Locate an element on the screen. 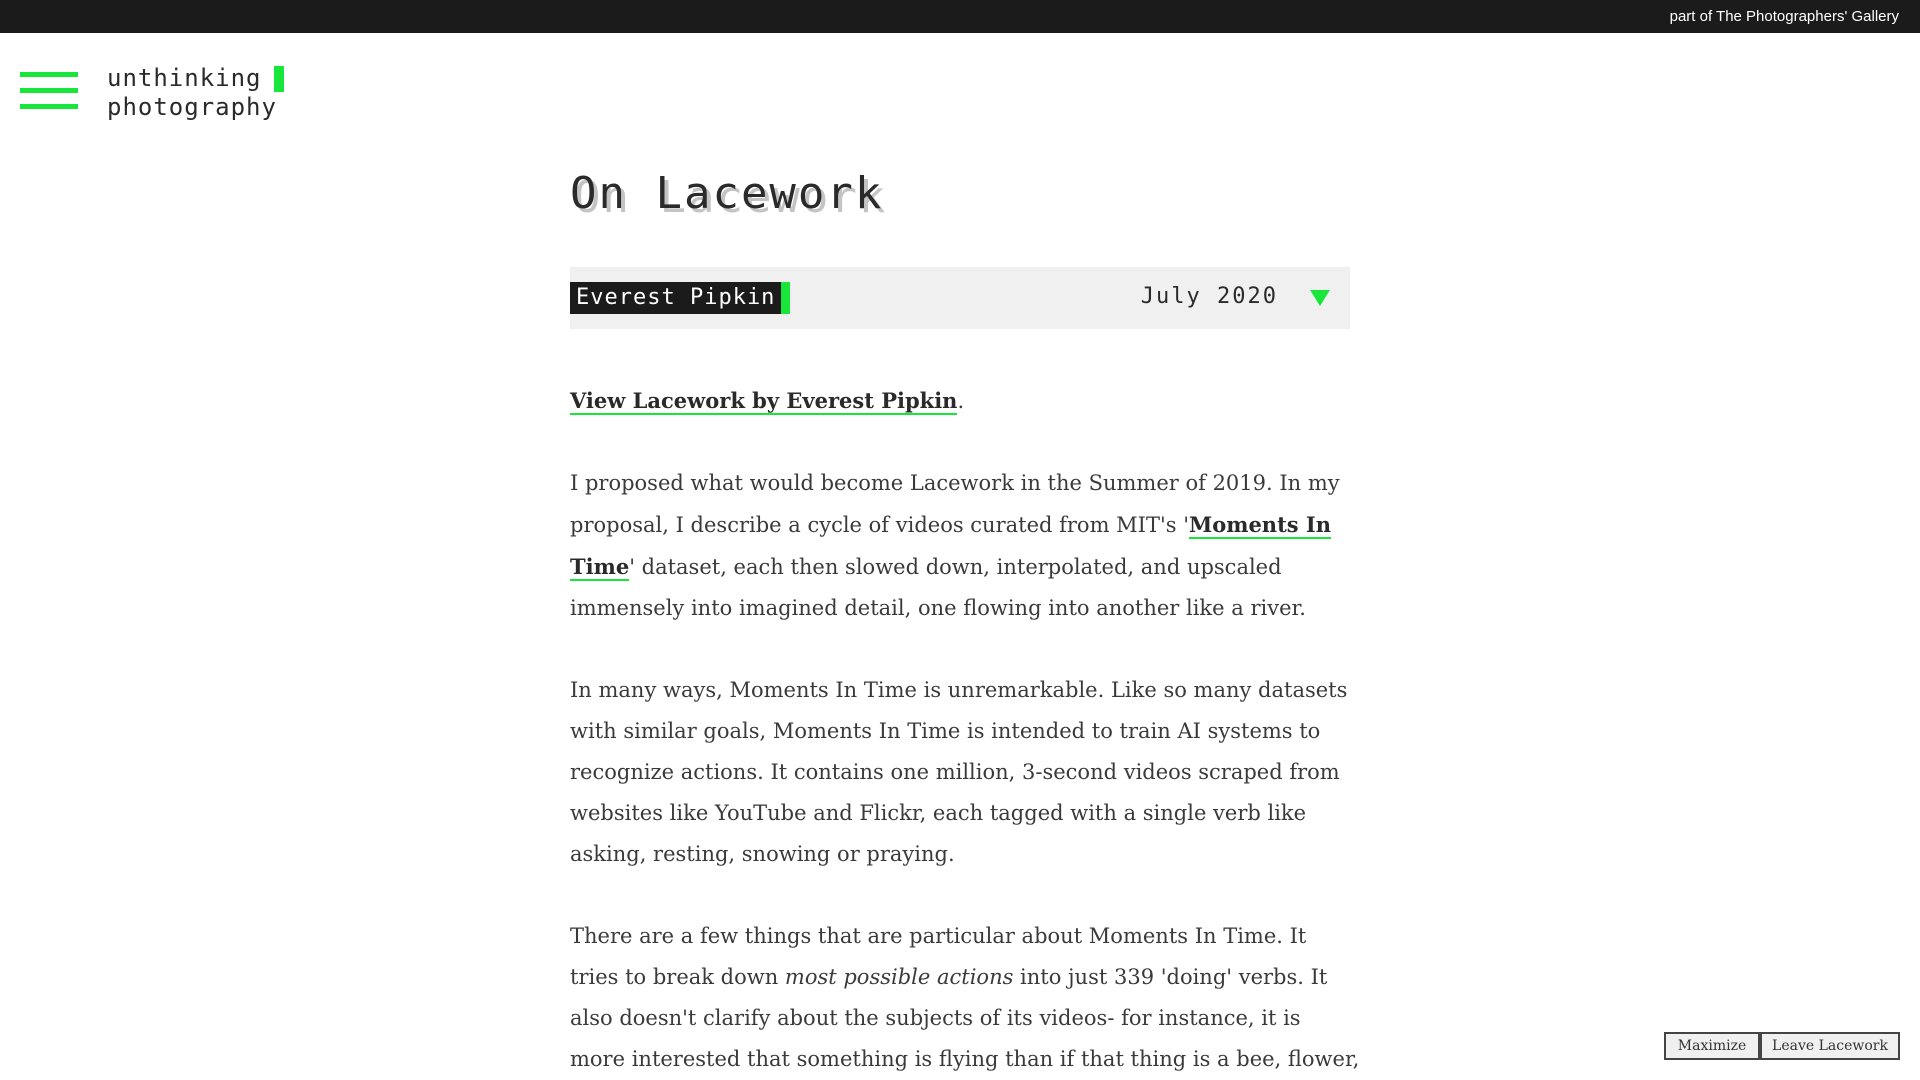 This screenshot has height=1080, width=1920. author-name: Everest Pipkin is located at coordinates (680, 298).